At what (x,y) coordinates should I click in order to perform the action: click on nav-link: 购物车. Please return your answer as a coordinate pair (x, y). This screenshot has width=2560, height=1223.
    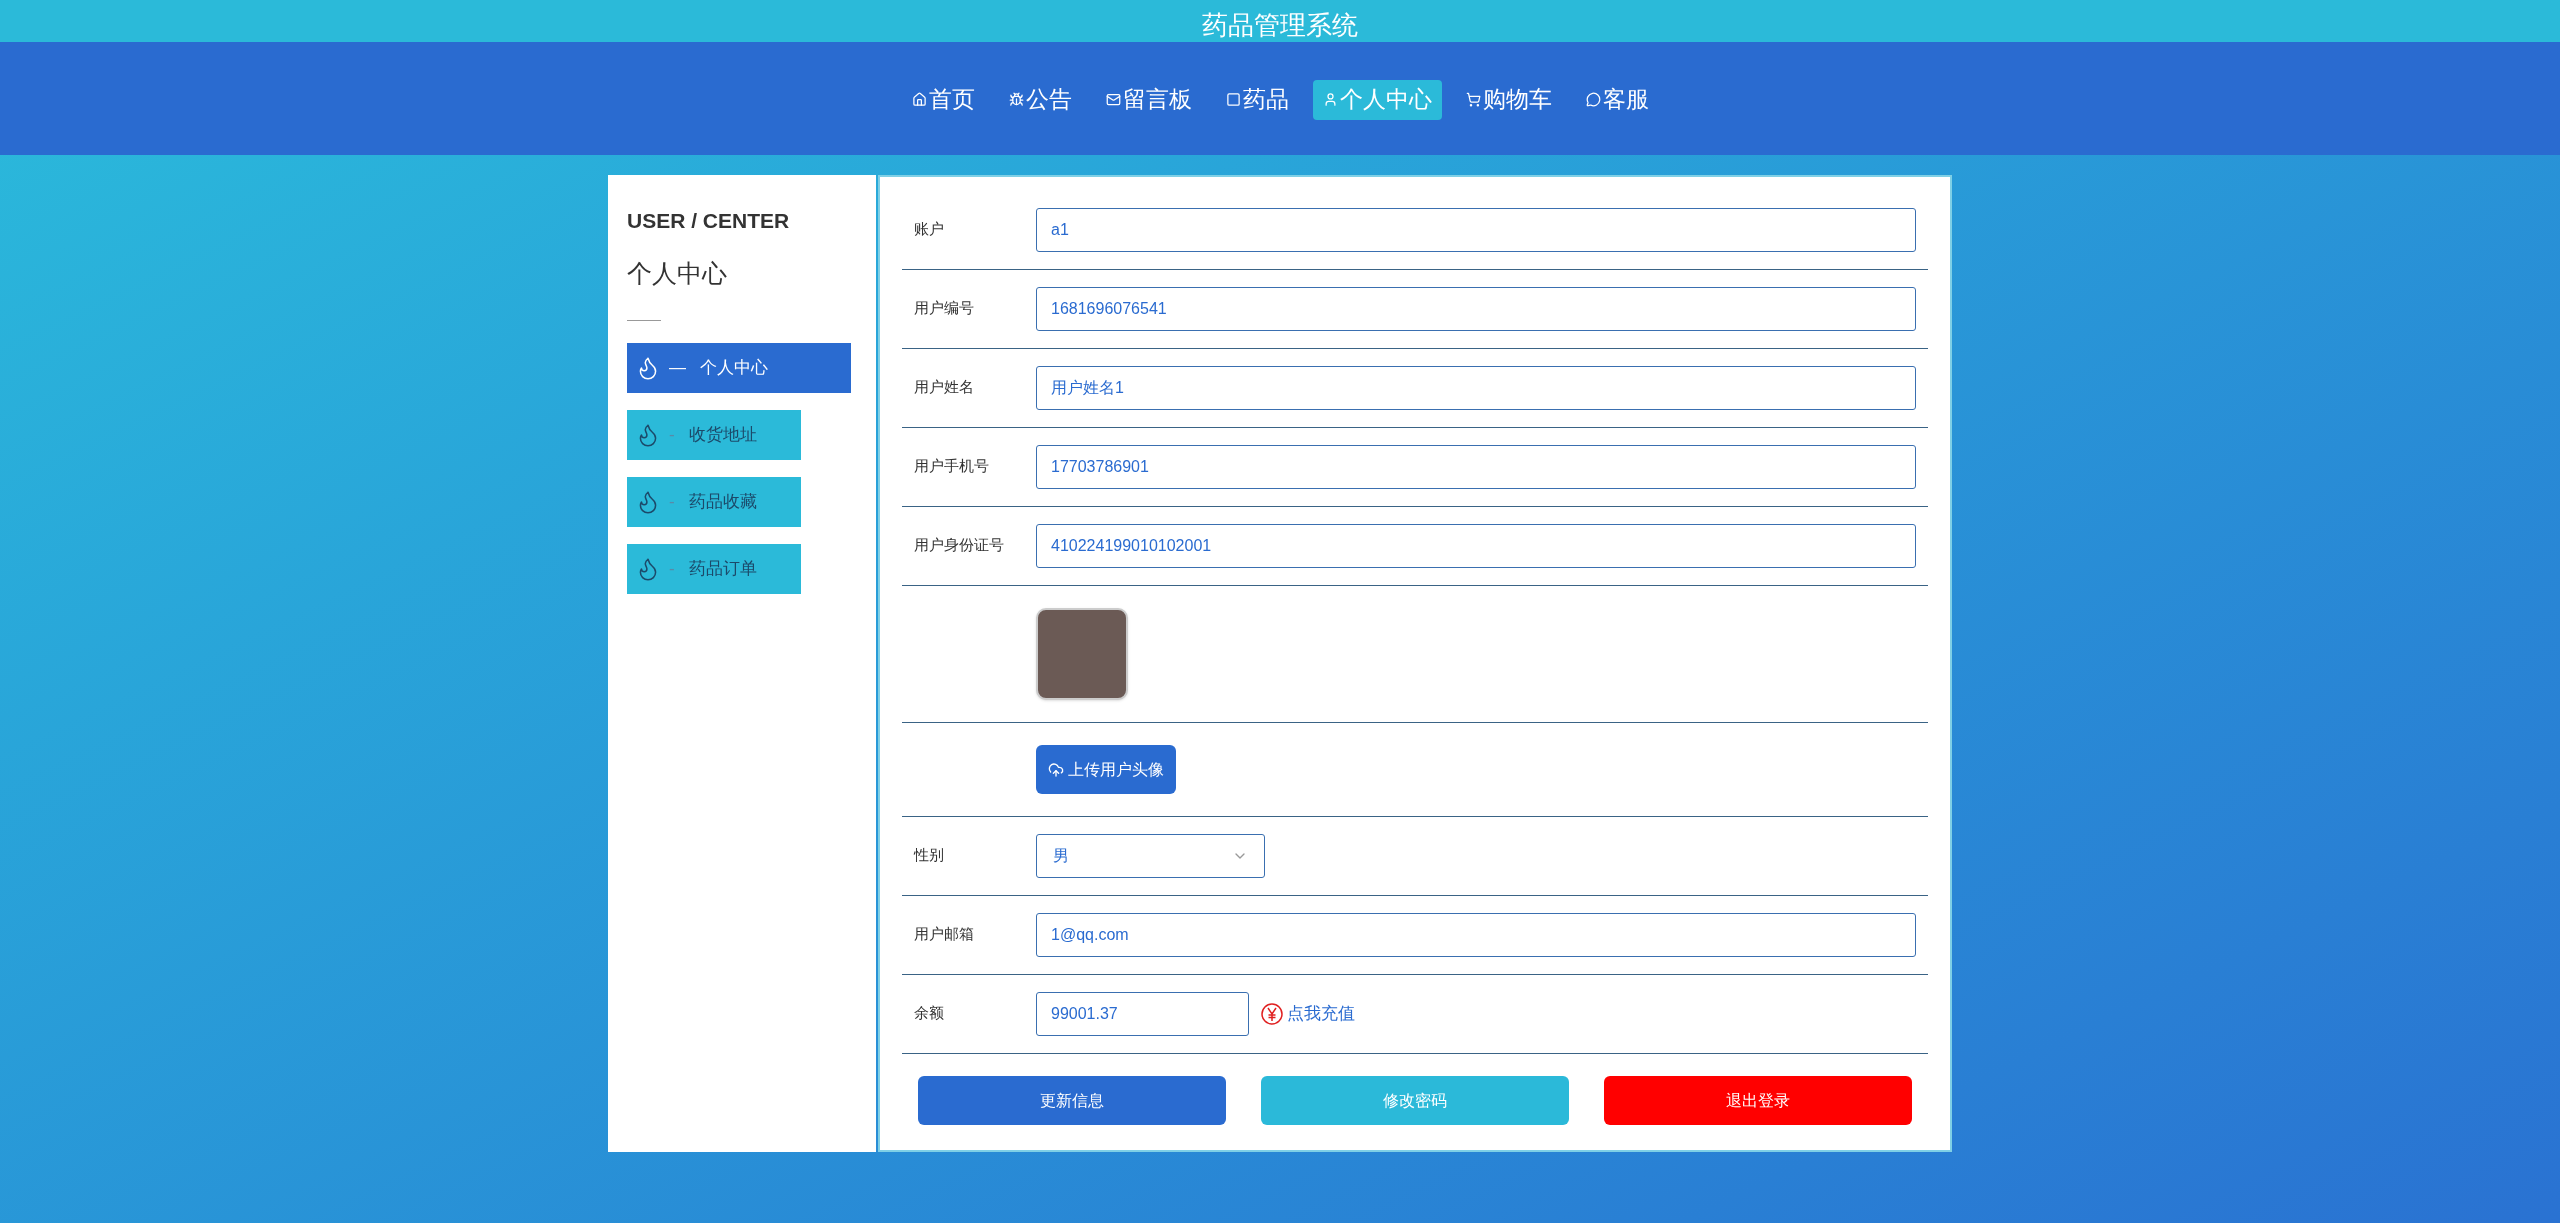
    Looking at the image, I should click on (1508, 99).